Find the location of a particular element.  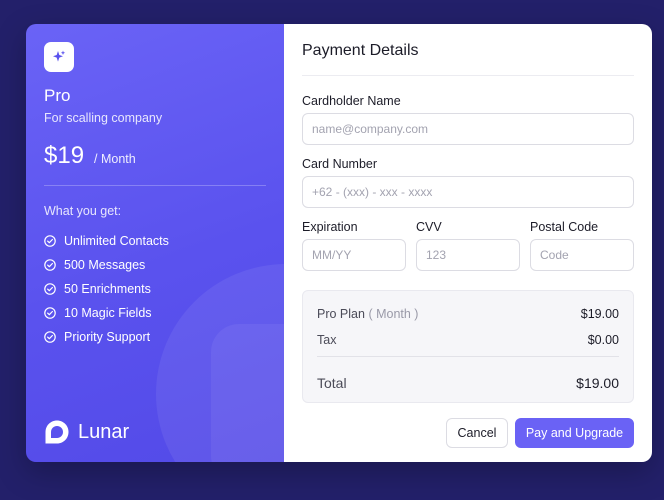

tax-label: Tax is located at coordinates (327, 340).